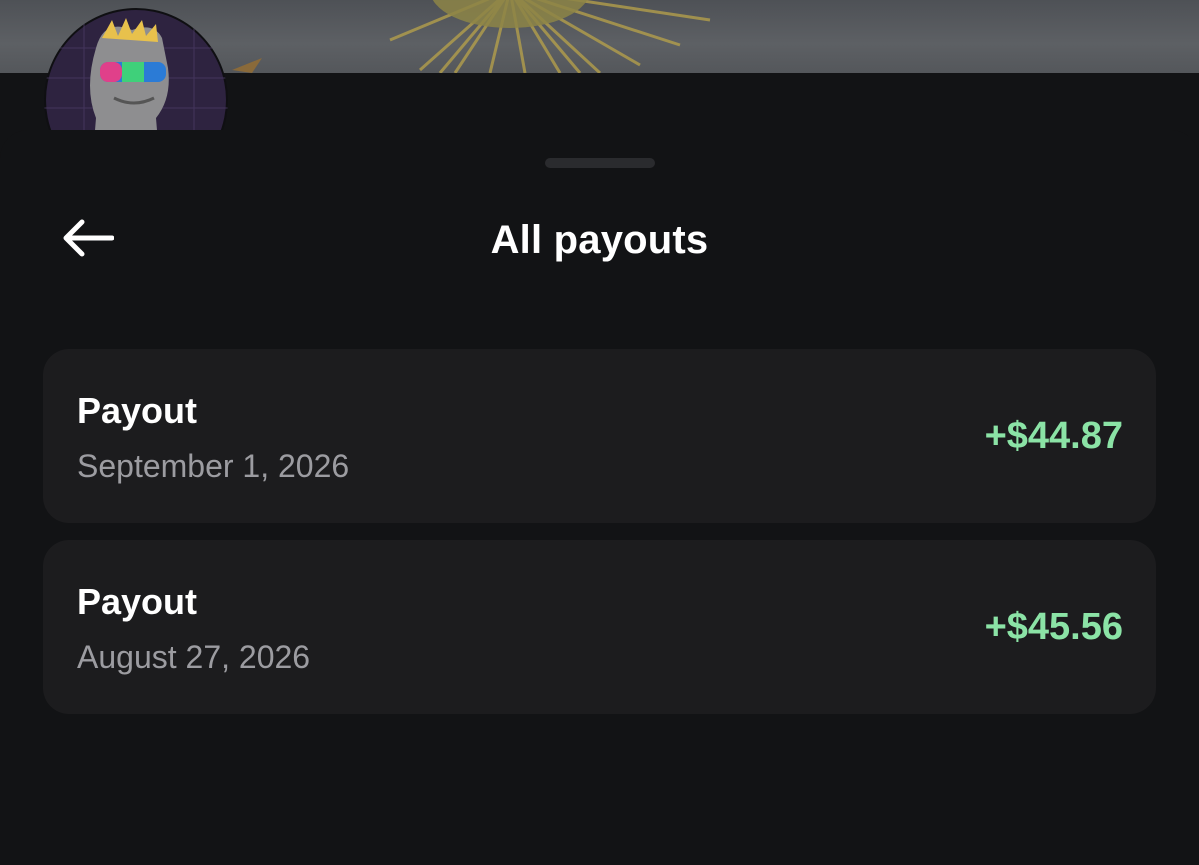  What do you see at coordinates (600, 163) in the screenshot?
I see `sheet-drag-handle` at bounding box center [600, 163].